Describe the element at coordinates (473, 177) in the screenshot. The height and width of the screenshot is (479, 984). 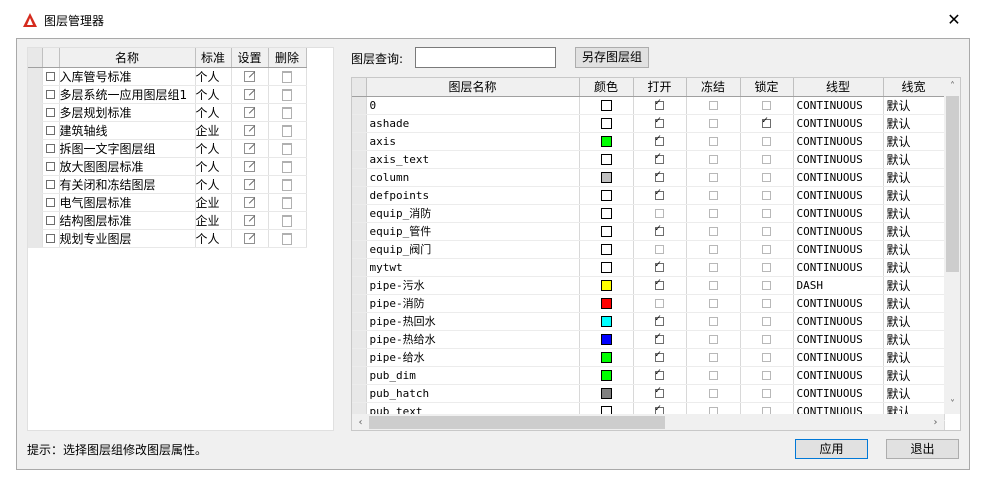
I see `layer-name: column` at that location.